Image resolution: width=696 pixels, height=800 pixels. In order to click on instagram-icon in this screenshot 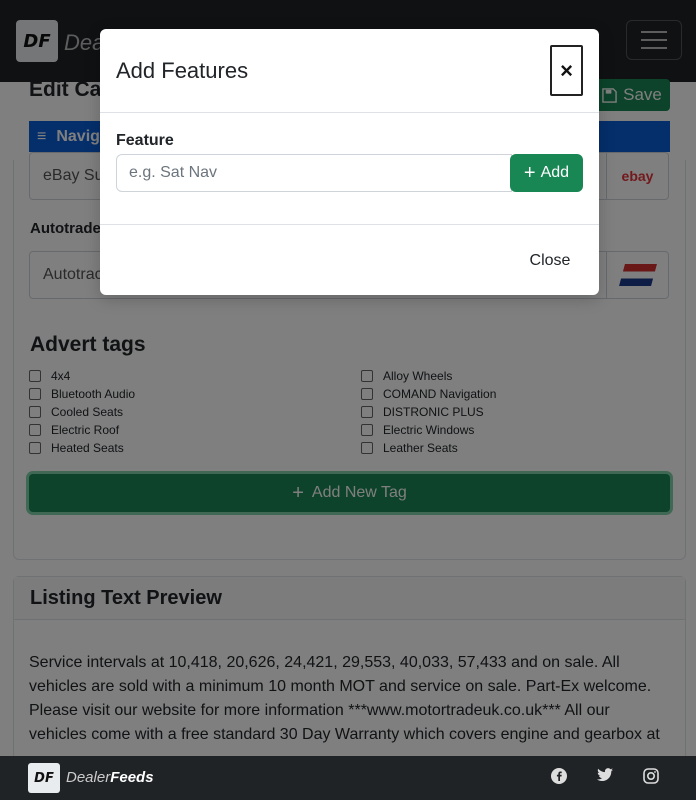, I will do `click(651, 777)`.